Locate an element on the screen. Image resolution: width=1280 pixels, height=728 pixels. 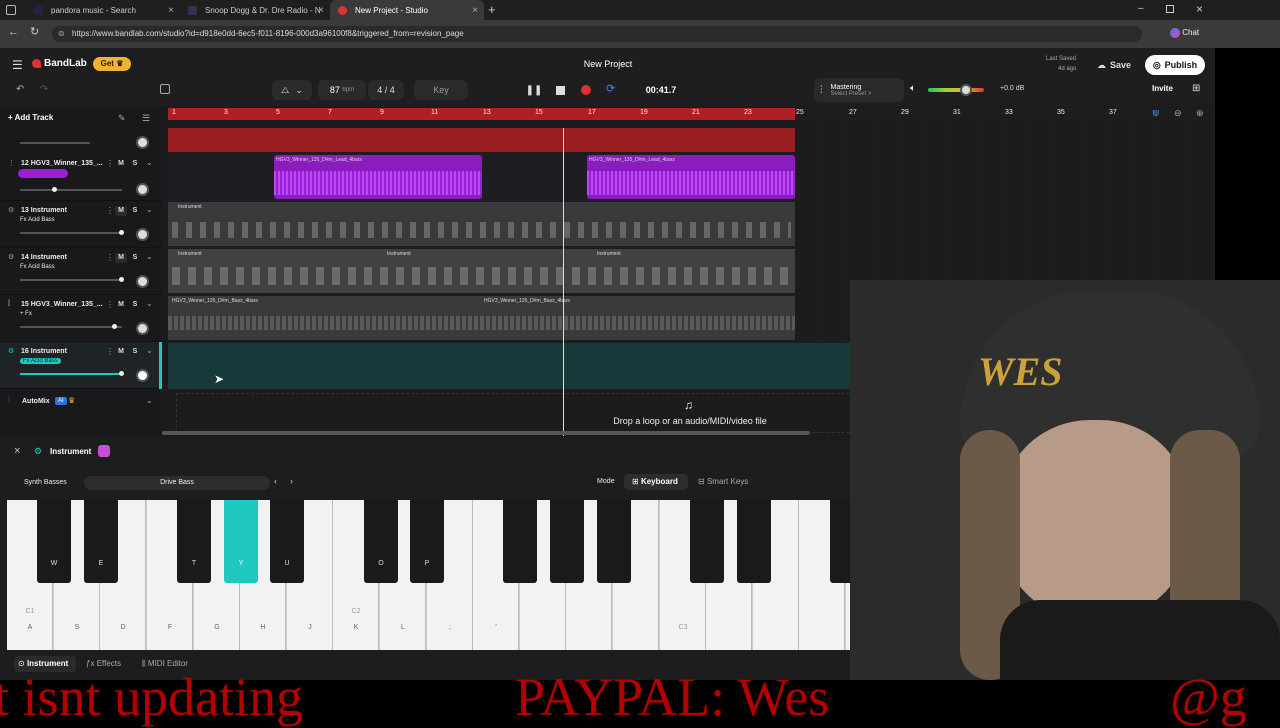
chat-button: Chat is located at coordinates (1190, 33).